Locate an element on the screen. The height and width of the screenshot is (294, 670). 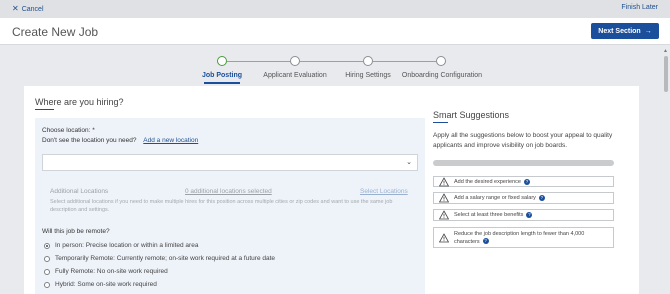
step-circle-onboarding-configuration is located at coordinates (441, 61).